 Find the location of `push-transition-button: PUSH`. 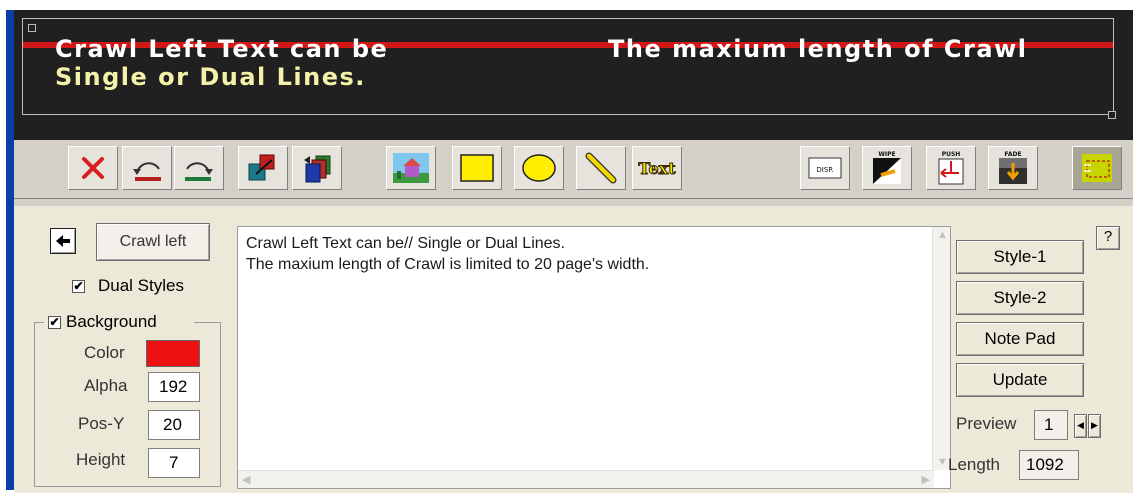

push-transition-button: PUSH is located at coordinates (951, 168).